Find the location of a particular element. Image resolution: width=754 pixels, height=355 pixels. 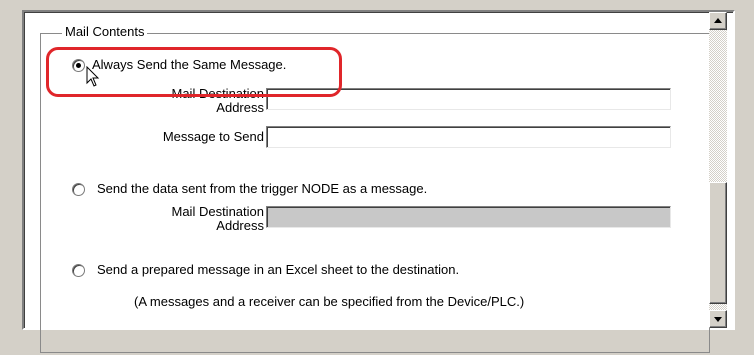

radio-trigger-node is located at coordinates (78, 189).